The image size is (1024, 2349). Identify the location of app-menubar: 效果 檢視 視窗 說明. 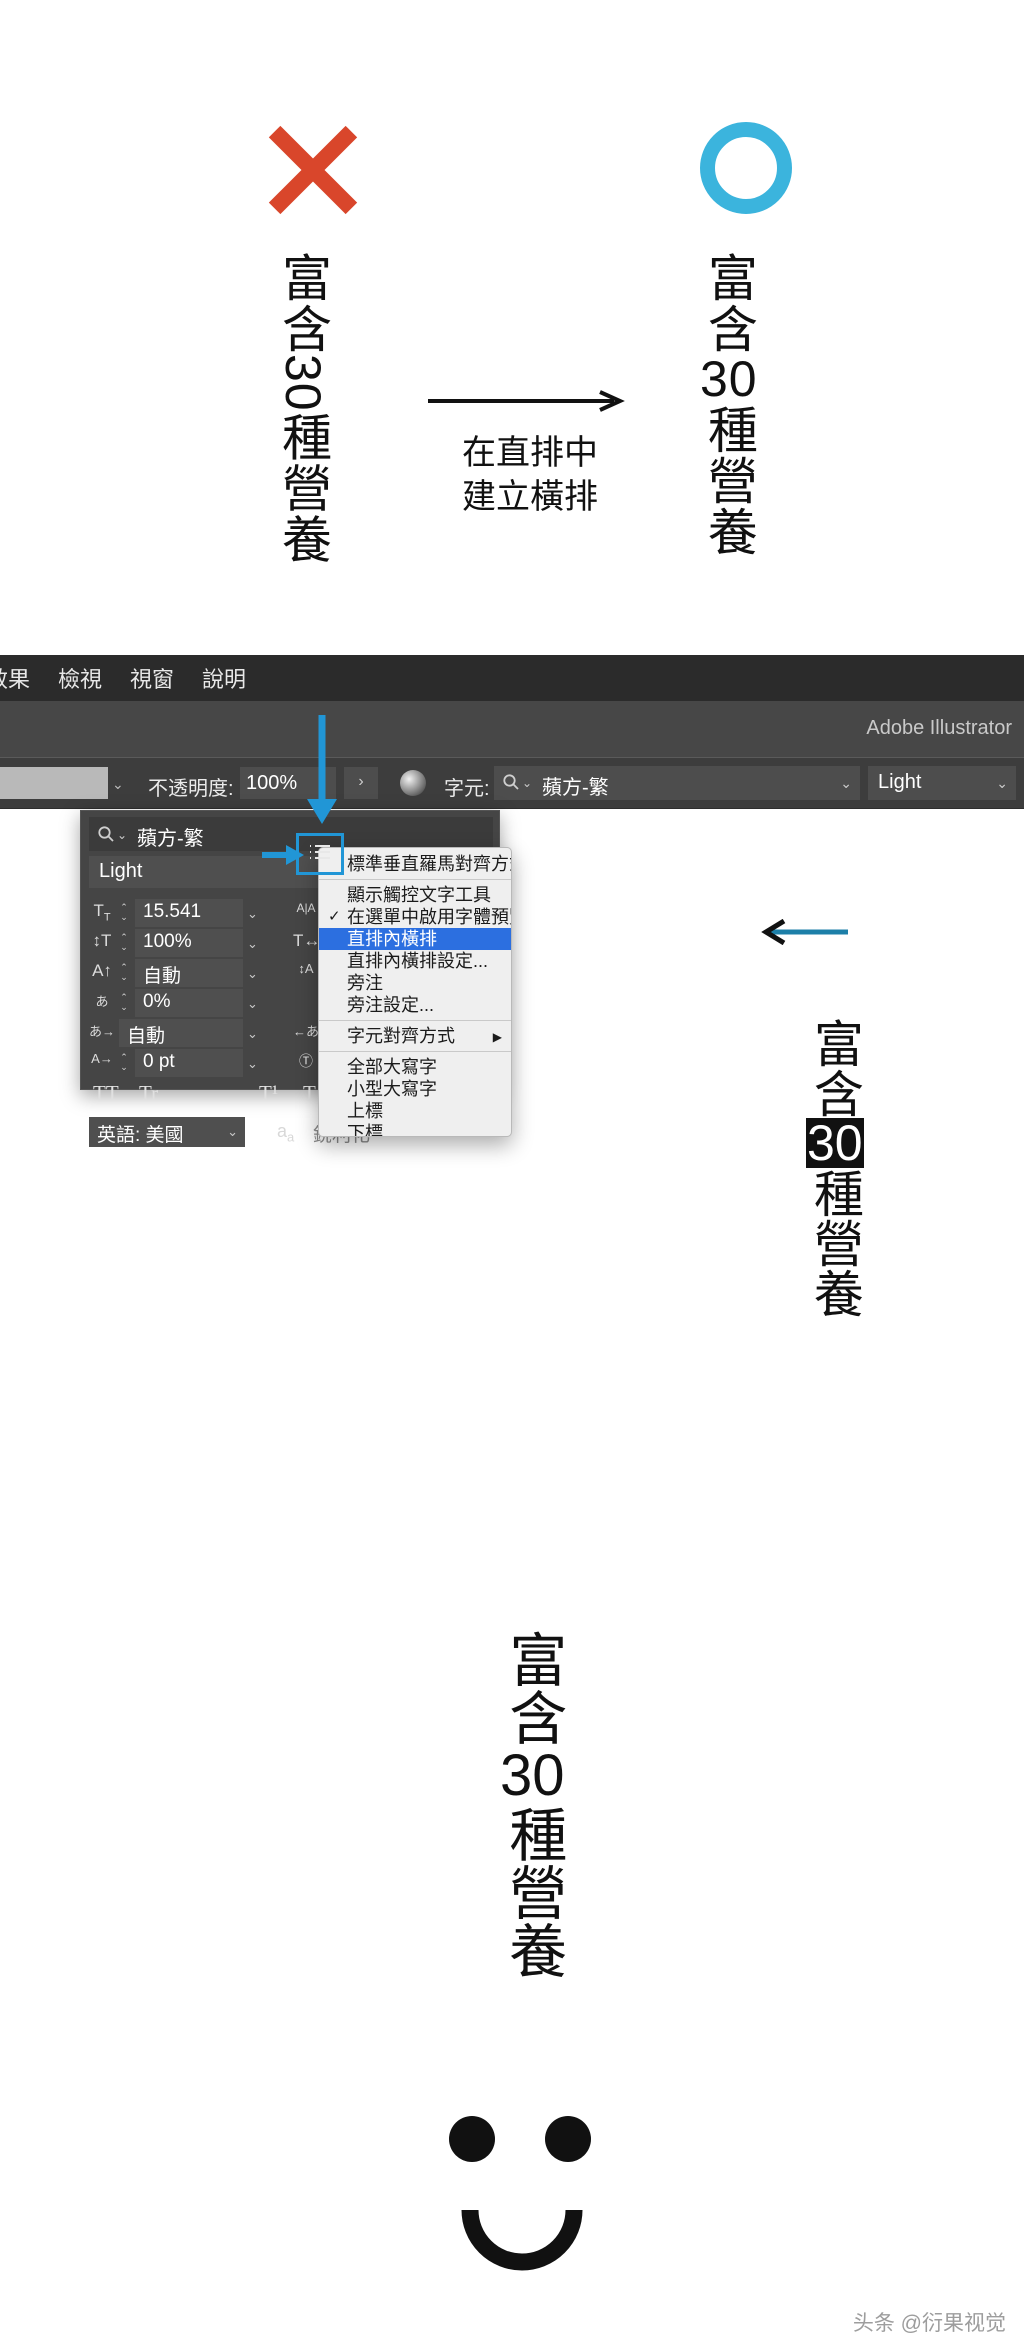
(512, 678).